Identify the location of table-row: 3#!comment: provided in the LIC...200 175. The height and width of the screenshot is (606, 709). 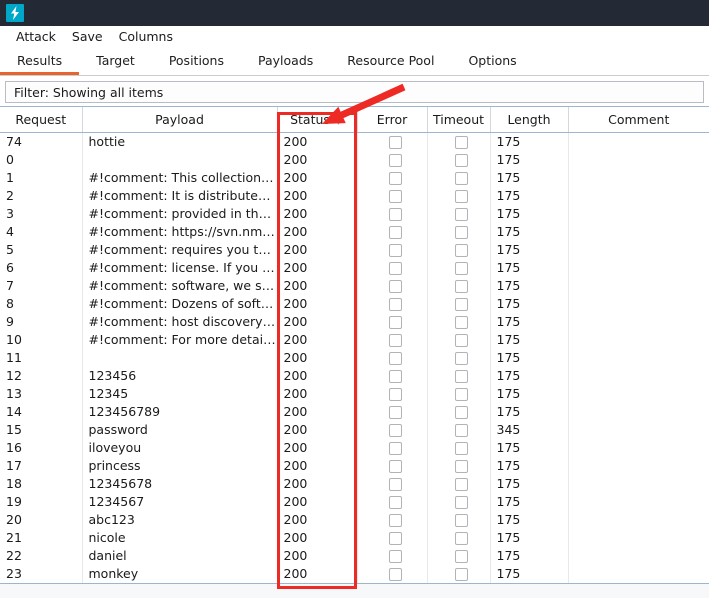
(354, 213).